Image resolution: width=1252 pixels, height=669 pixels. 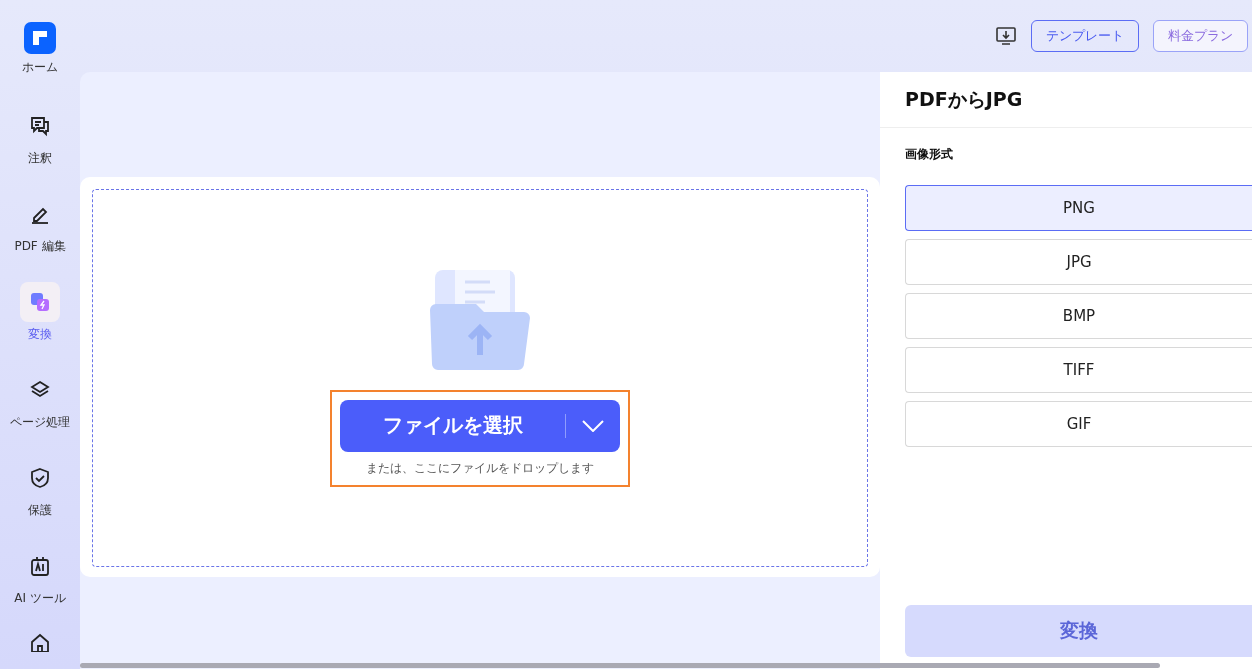 I want to click on sidebar-label: ページ処理, so click(x=40, y=422).